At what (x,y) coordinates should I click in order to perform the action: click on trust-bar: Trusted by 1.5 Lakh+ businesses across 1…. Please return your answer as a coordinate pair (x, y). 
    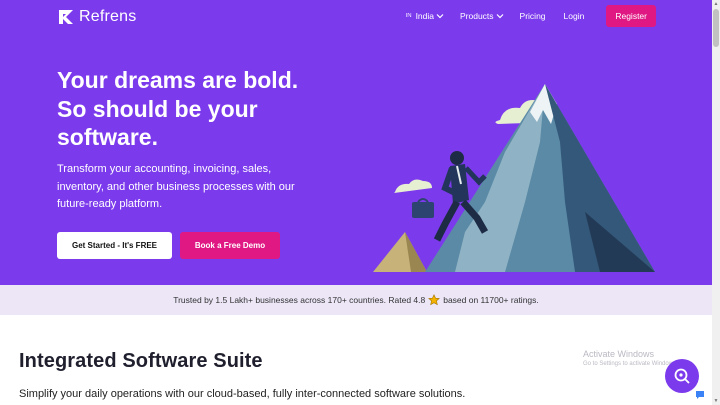
    Looking at the image, I should click on (356, 300).